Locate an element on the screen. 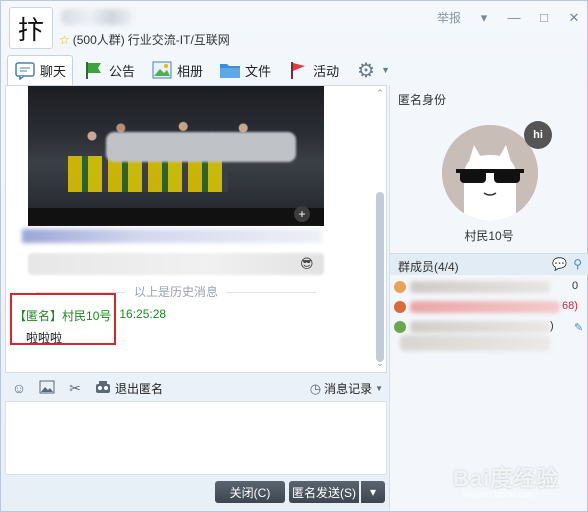 Image resolution: width=588 pixels, height=512 pixels. header: 抃 ☆ (500人群) 行业交流-IT/互联网 举报 ▾ — □ ✕ is located at coordinates (294, 27).